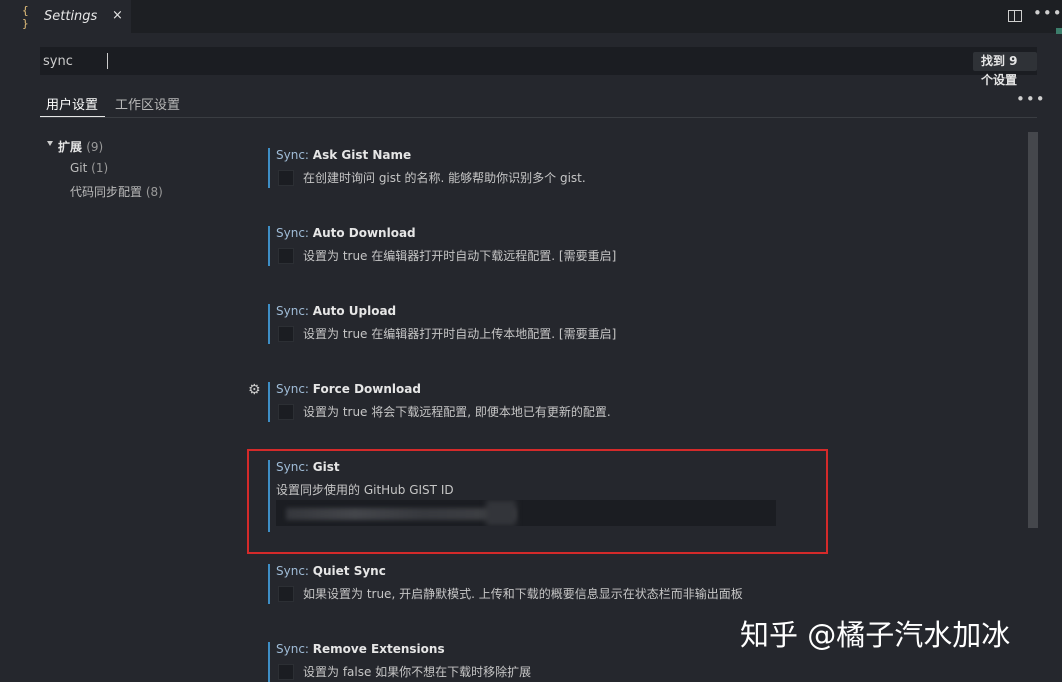 This screenshot has width=1062, height=682. What do you see at coordinates (1047, 13) in the screenshot?
I see `more-actions-icon: •••` at bounding box center [1047, 13].